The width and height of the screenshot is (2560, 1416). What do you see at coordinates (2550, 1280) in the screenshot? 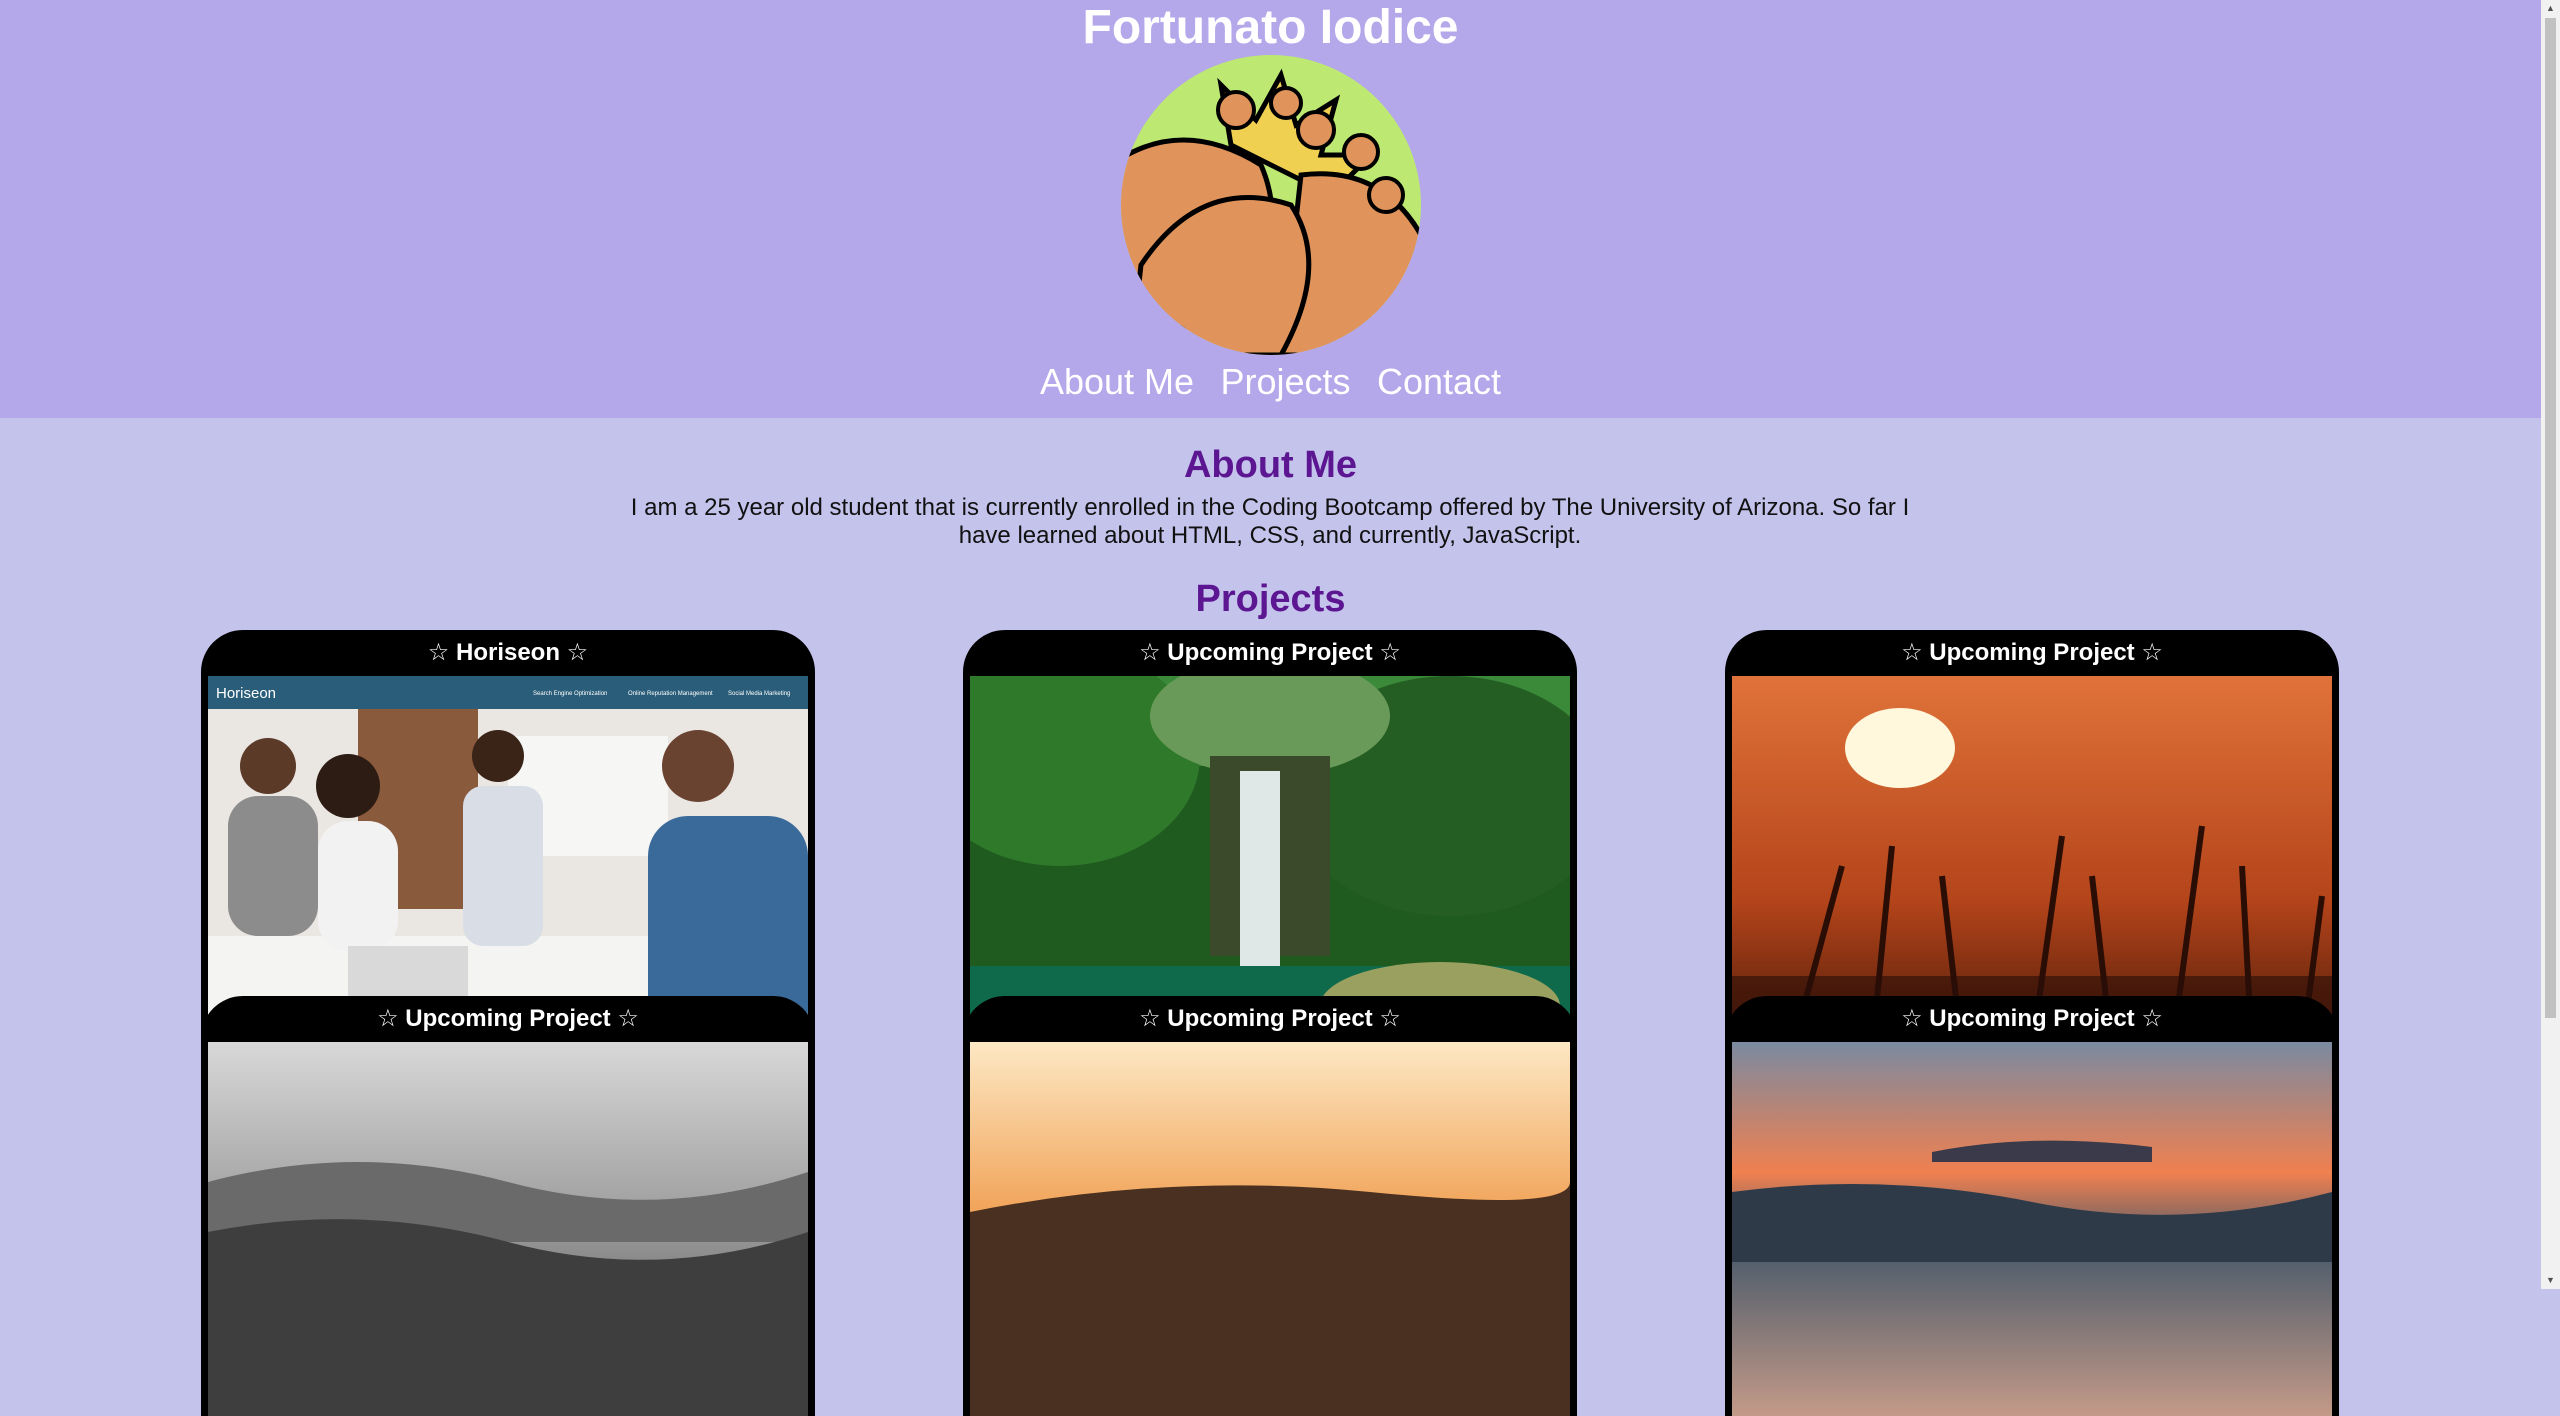
I see `scroll-down-arrow-icon: ▼` at bounding box center [2550, 1280].